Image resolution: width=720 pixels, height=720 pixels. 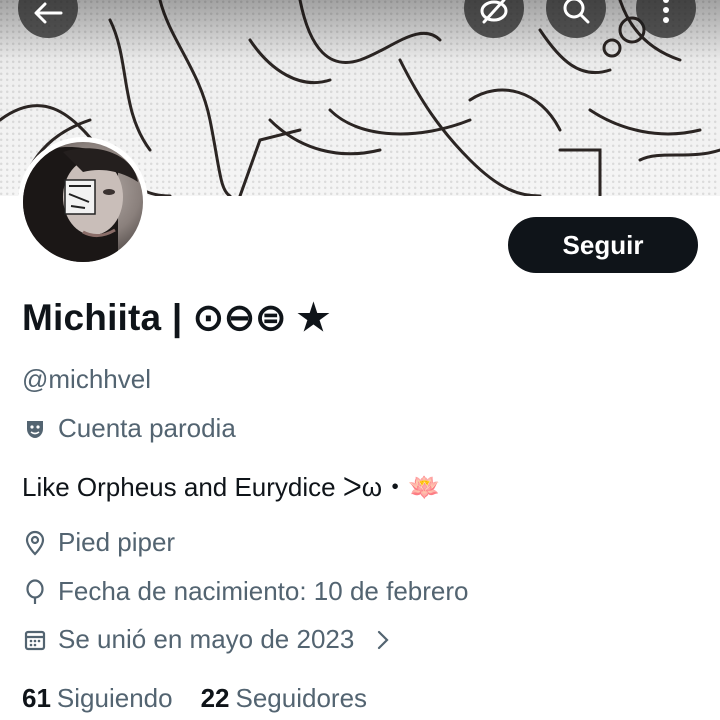 I want to click on join-date: Se unió en mayo de 2023, so click(x=209, y=639).